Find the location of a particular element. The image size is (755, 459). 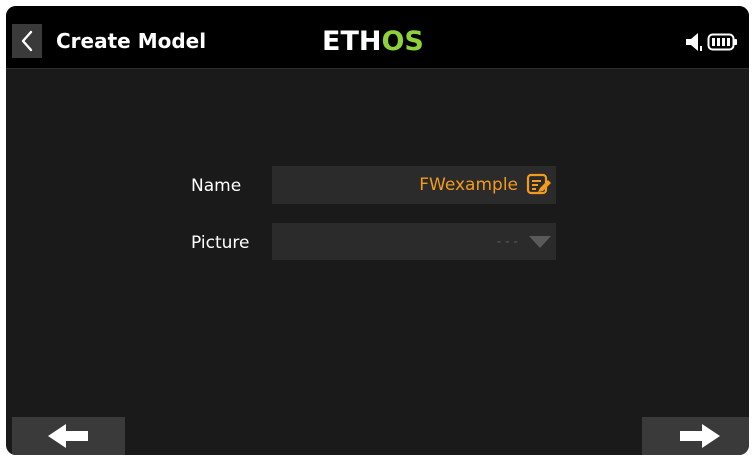

chevron-left-icon is located at coordinates (27, 41).